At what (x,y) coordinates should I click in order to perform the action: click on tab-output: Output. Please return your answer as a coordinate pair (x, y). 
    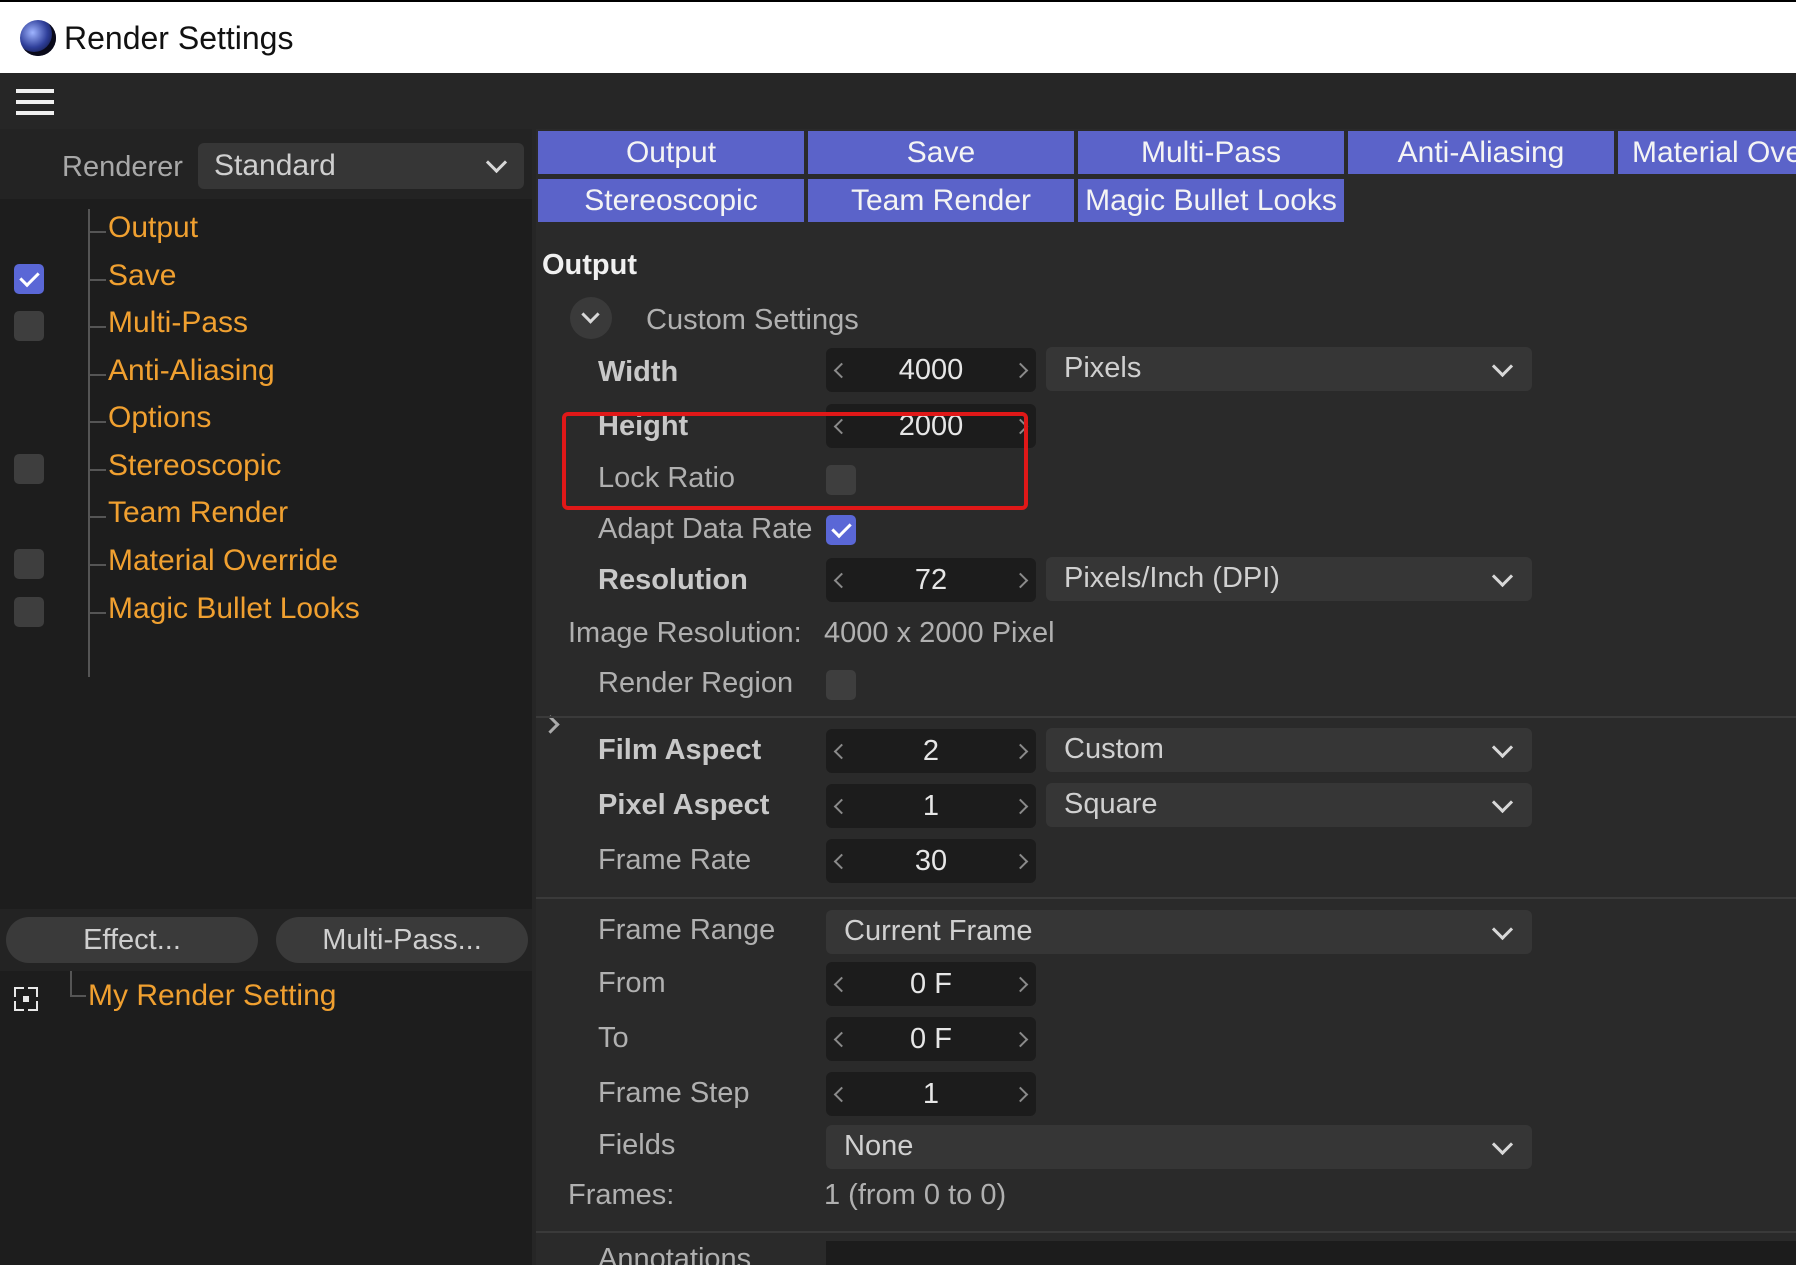
    Looking at the image, I should click on (671, 152).